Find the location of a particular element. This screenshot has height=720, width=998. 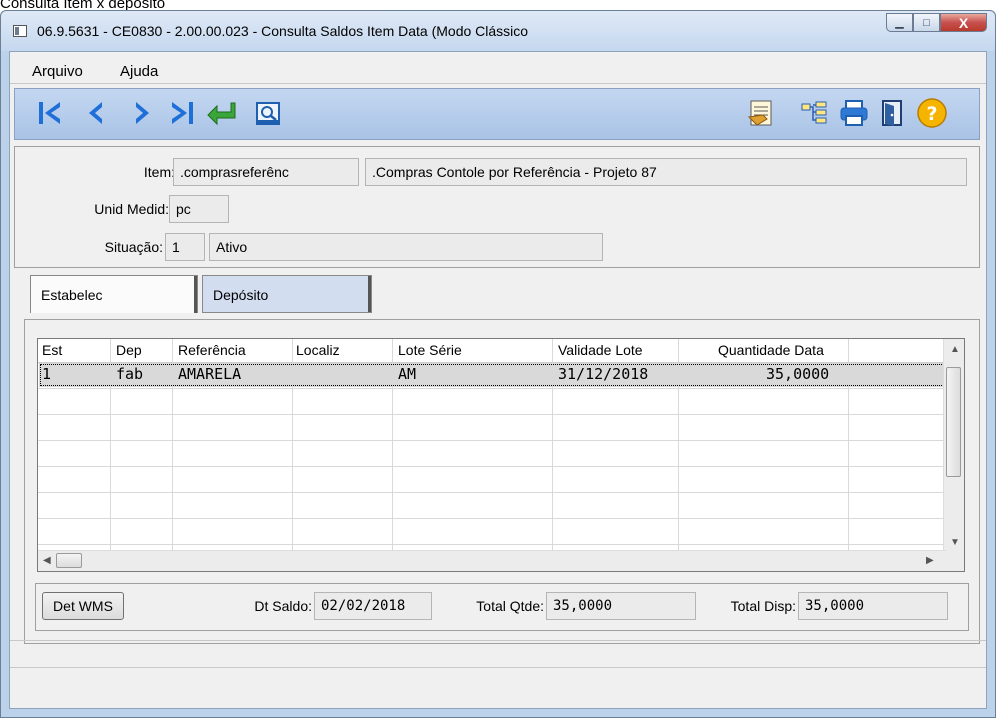

cell-lote-serie: AM is located at coordinates (407, 374).